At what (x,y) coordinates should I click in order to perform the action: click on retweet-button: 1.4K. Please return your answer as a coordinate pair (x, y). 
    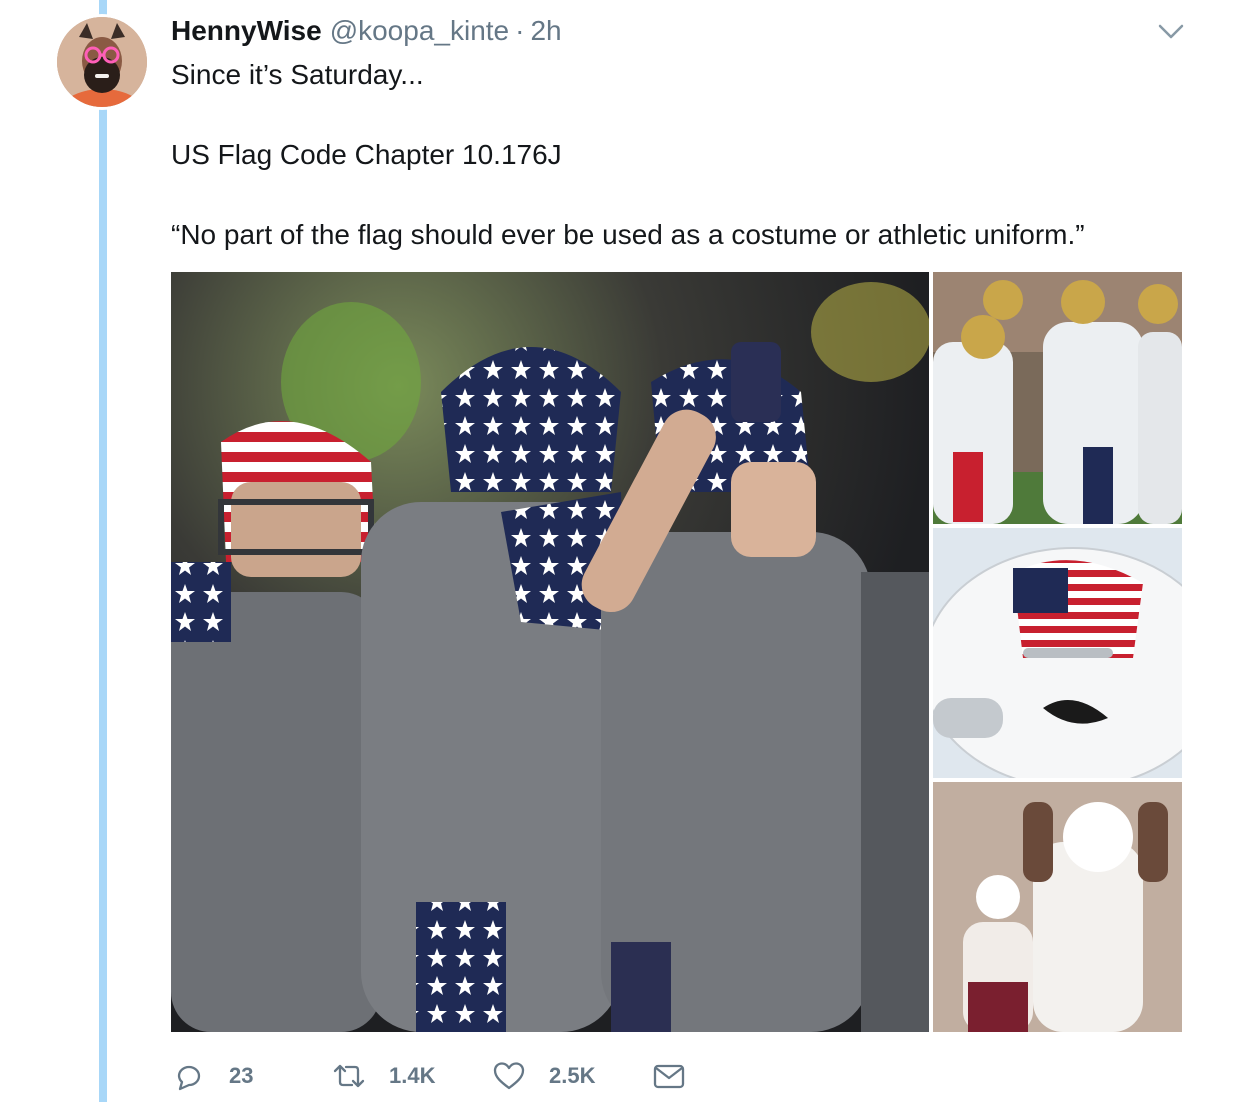
    Looking at the image, I should click on (411, 1076).